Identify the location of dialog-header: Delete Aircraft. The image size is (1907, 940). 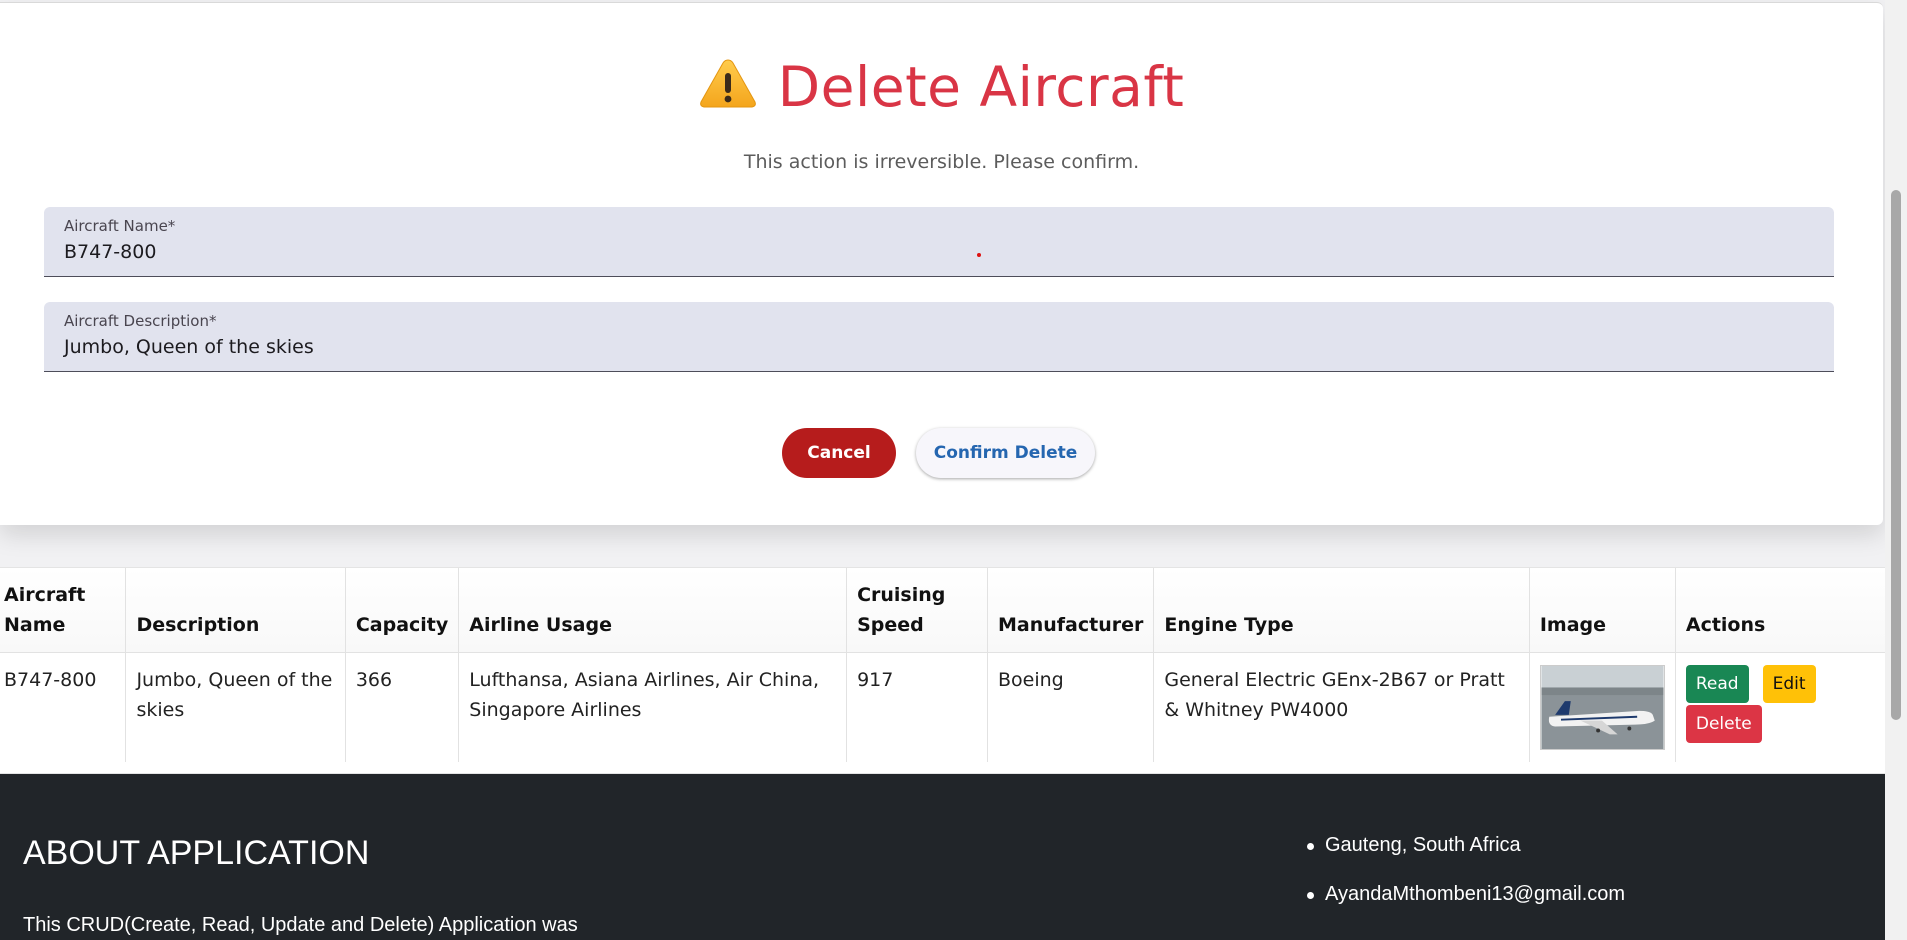
(941, 87).